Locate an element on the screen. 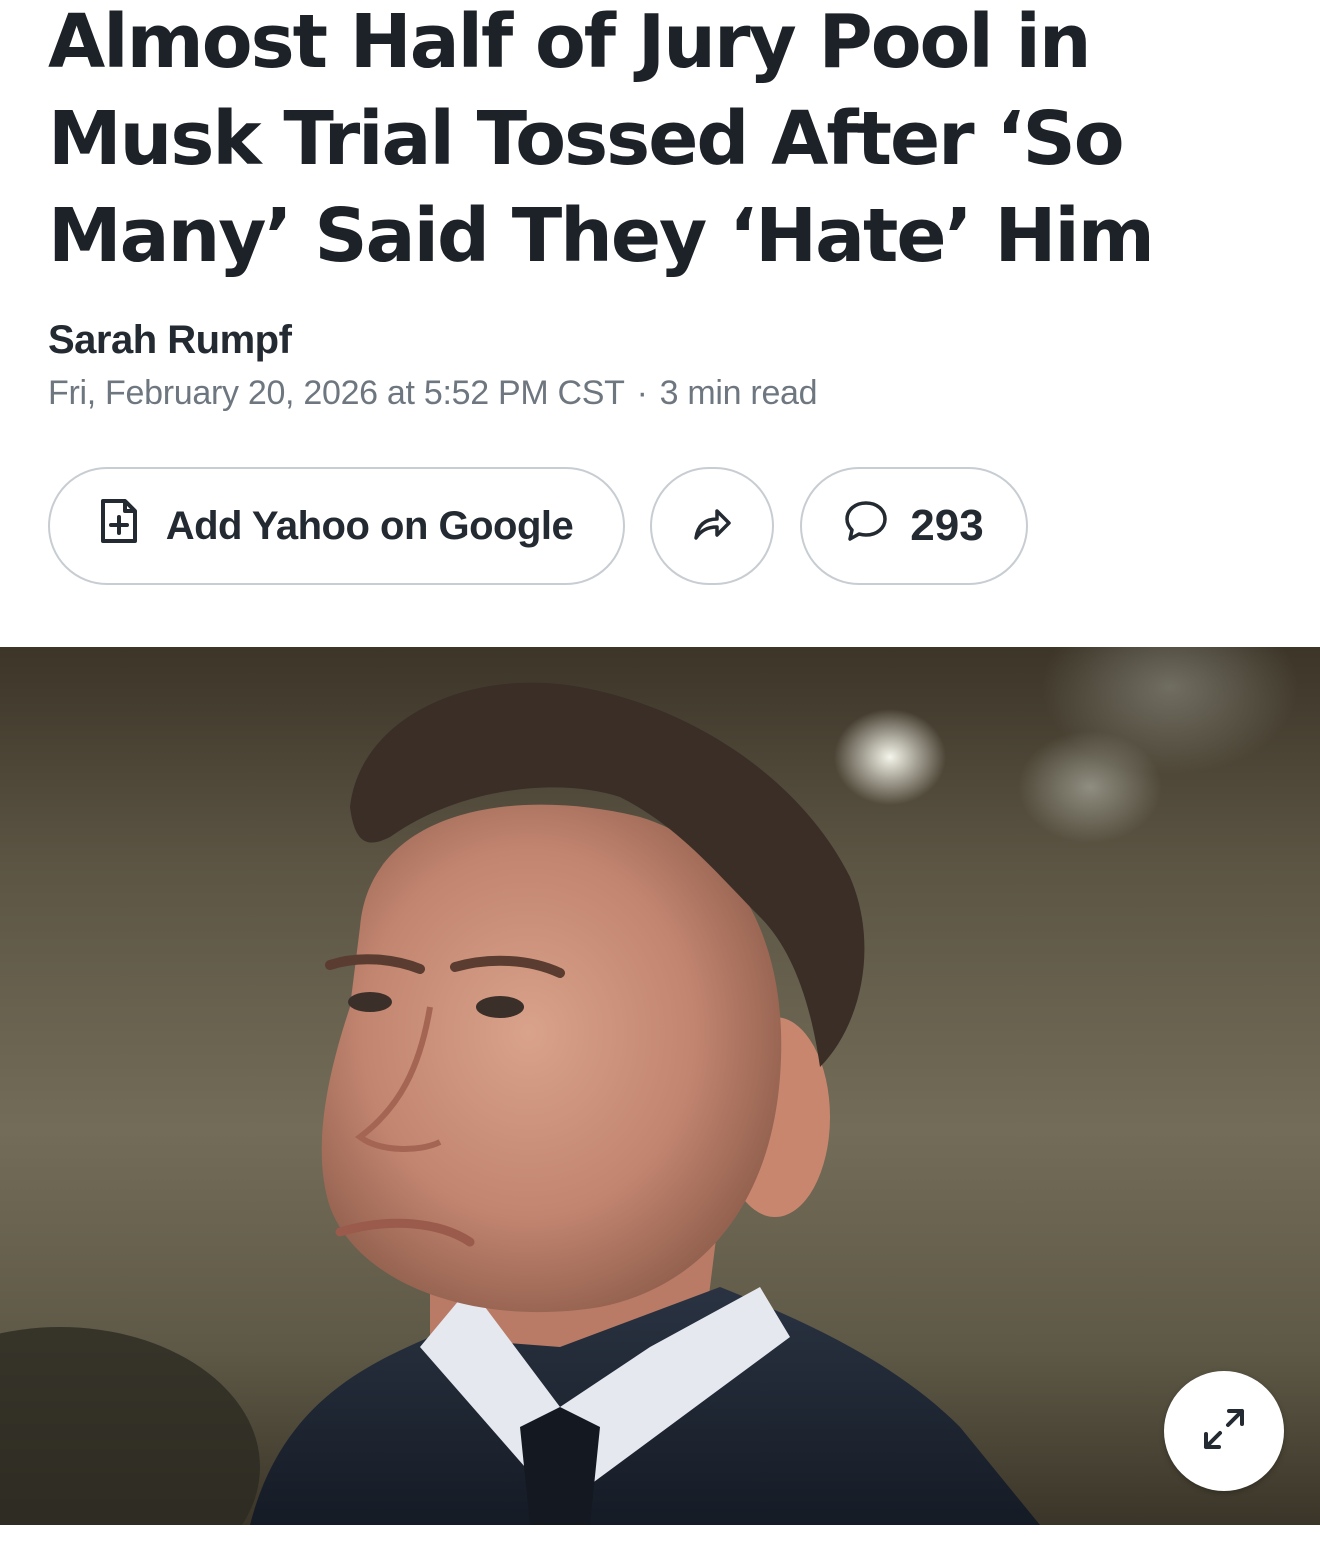 This screenshot has height=1548, width=1320. share-arrow-icon is located at coordinates (712, 526).